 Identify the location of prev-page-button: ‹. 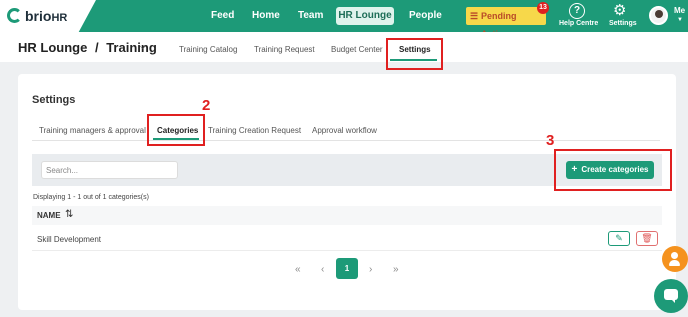
(322, 269).